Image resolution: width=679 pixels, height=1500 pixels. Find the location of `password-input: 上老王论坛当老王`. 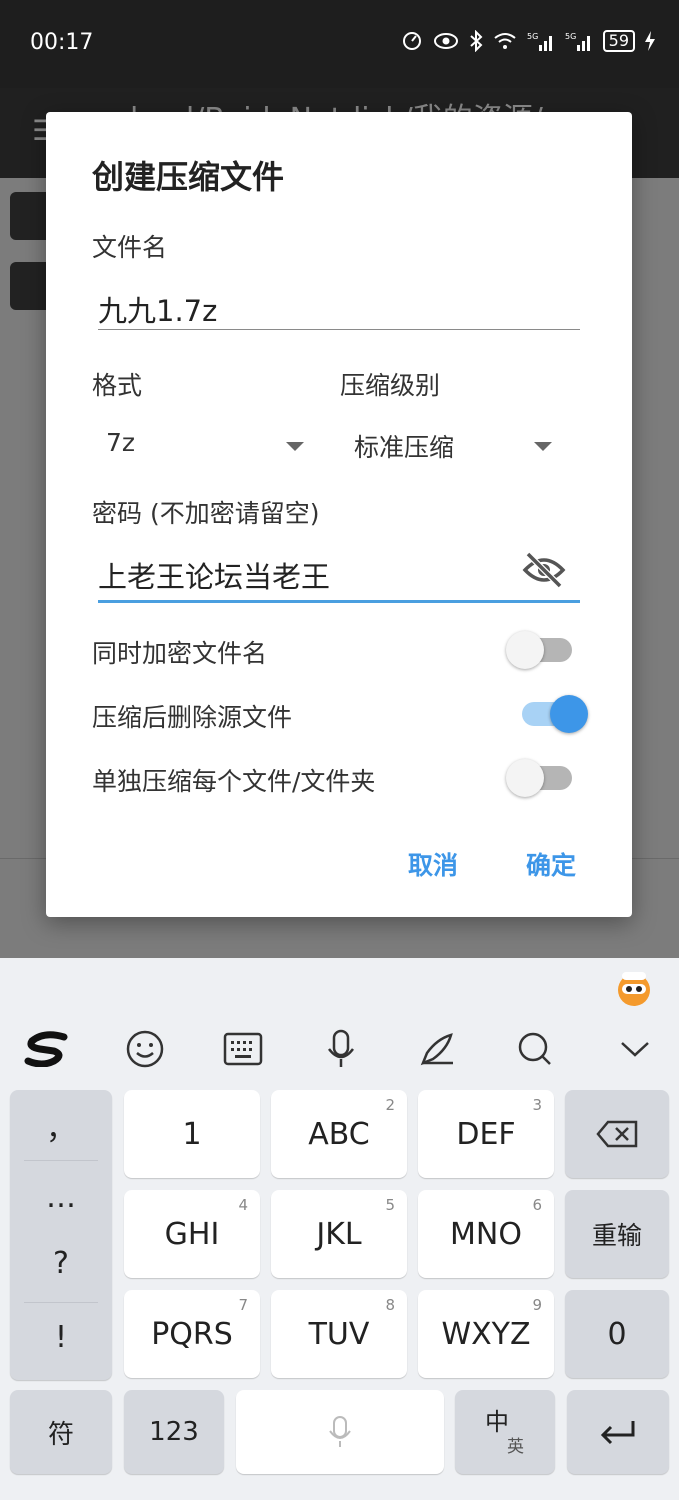

password-input: 上老王论坛当老王 is located at coordinates (214, 575).